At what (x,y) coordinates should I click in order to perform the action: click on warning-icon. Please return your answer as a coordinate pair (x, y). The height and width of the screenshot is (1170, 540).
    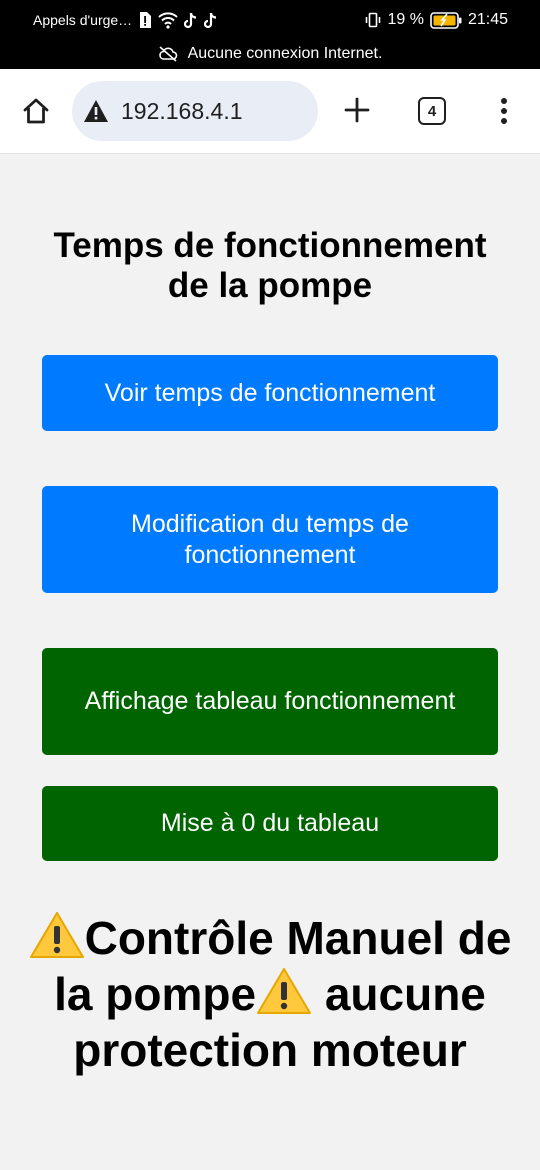
    Looking at the image, I should click on (96, 111).